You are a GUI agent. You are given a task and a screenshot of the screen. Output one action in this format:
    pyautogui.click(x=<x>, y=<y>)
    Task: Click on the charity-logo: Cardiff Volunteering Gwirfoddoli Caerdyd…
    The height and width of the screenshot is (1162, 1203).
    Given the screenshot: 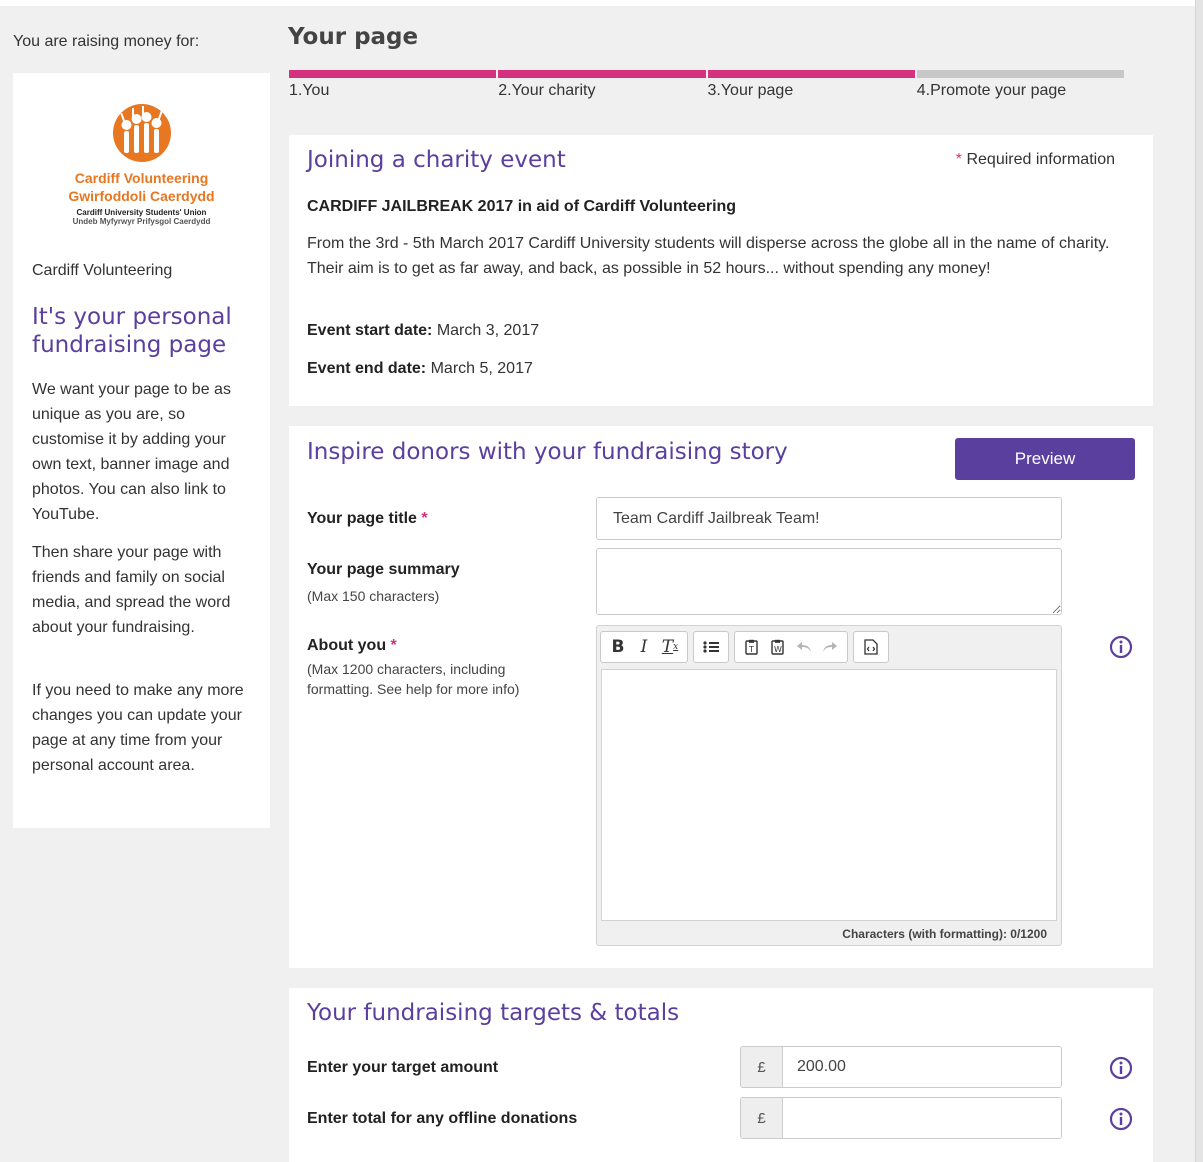 What is the action you would take?
    pyautogui.click(x=141, y=164)
    